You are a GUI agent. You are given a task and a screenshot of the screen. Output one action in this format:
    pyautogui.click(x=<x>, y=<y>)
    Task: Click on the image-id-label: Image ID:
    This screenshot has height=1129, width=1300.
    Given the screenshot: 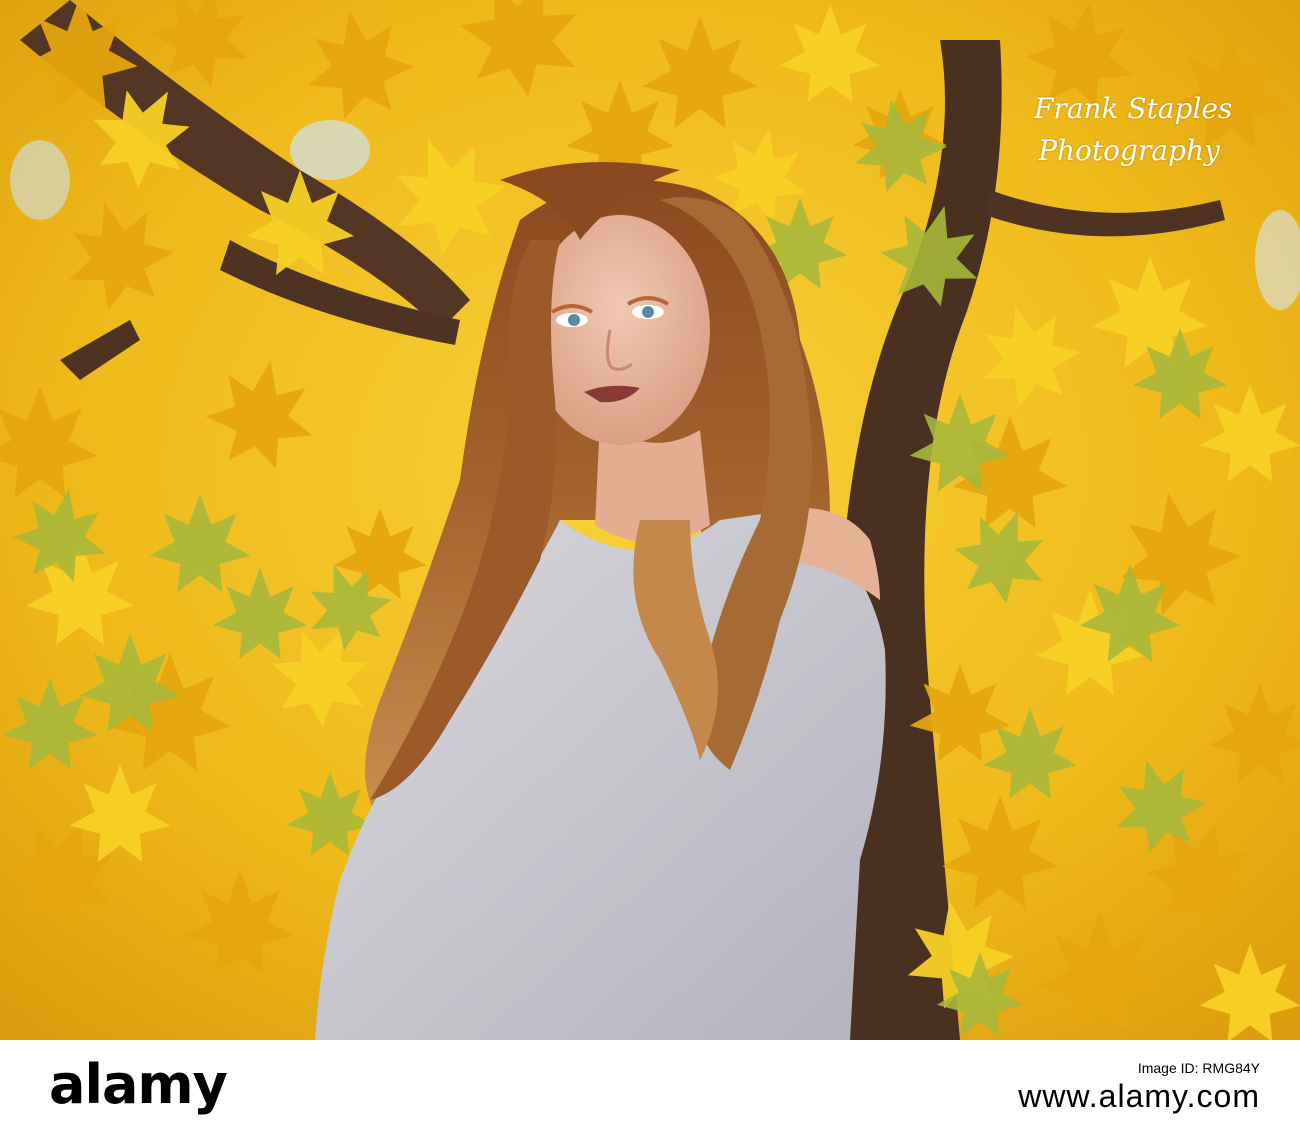 What is the action you would take?
    pyautogui.click(x=1168, y=1068)
    